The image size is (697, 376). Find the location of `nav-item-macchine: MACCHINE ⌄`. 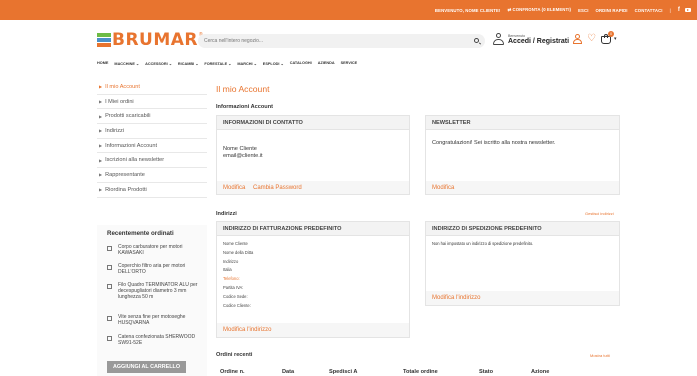

nav-item-macchine: MACCHINE ⌄ is located at coordinates (126, 63).